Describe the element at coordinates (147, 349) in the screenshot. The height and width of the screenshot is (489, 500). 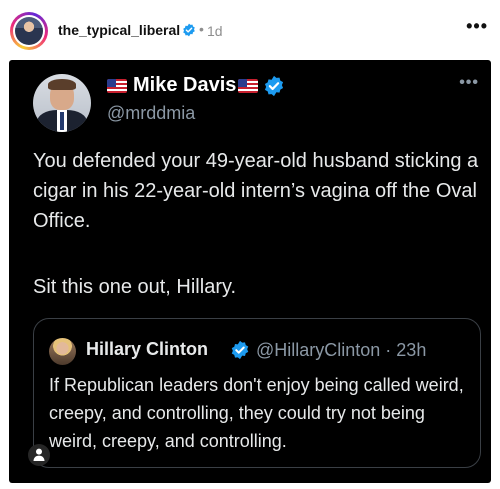
I see `quoted-author-name: Hillary Clinton` at that location.